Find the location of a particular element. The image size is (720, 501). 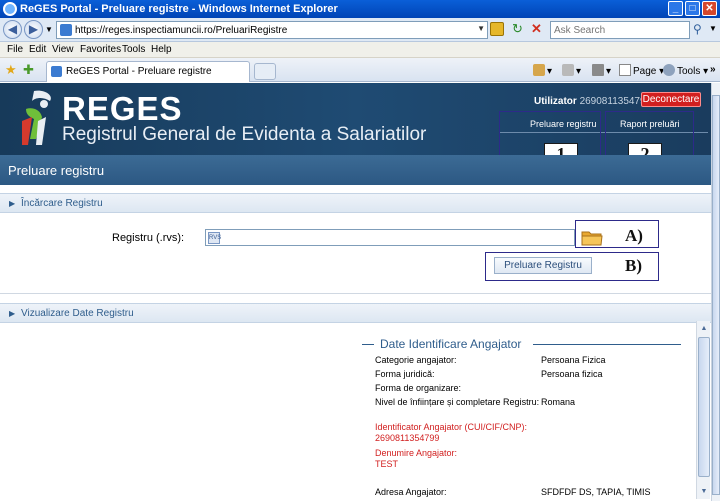

employer-id-value: 2690811354799 is located at coordinates (407, 438).